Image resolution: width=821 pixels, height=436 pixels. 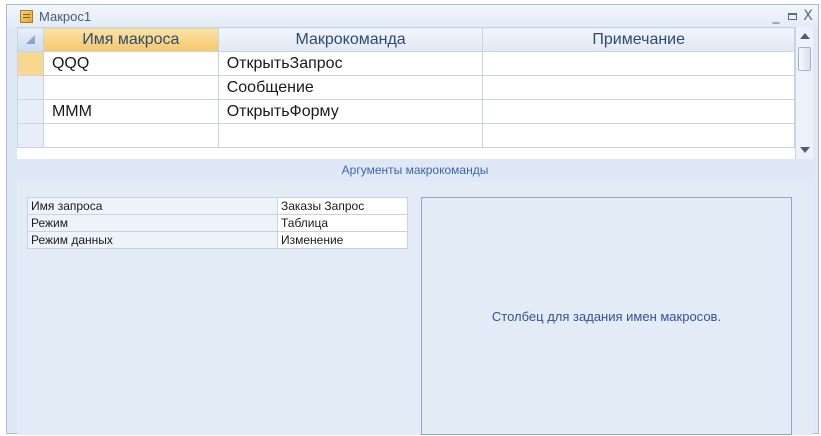 What do you see at coordinates (342, 206) in the screenshot?
I see `argument-value: Заказы Запрос` at bounding box center [342, 206].